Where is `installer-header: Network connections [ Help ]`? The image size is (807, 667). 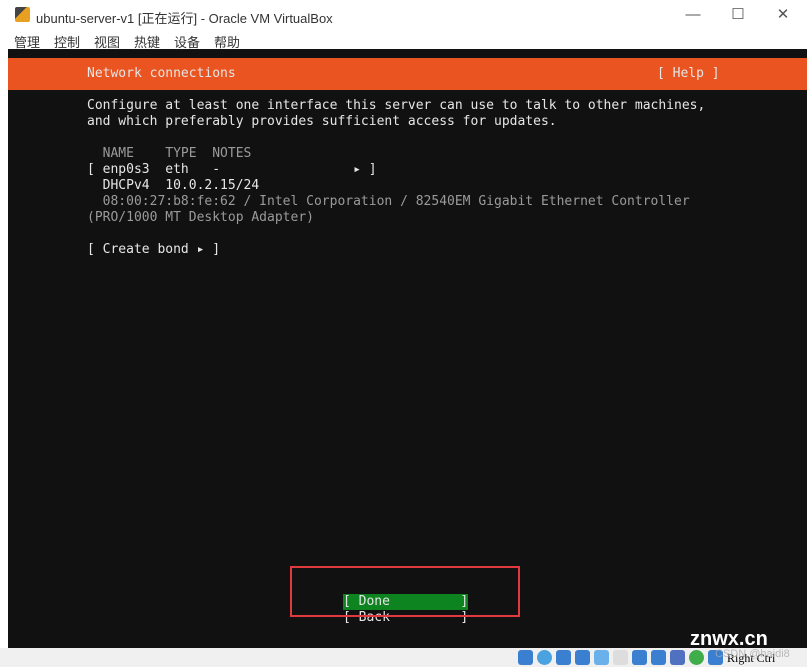
installer-header: Network connections [ Help ] is located at coordinates (407, 74).